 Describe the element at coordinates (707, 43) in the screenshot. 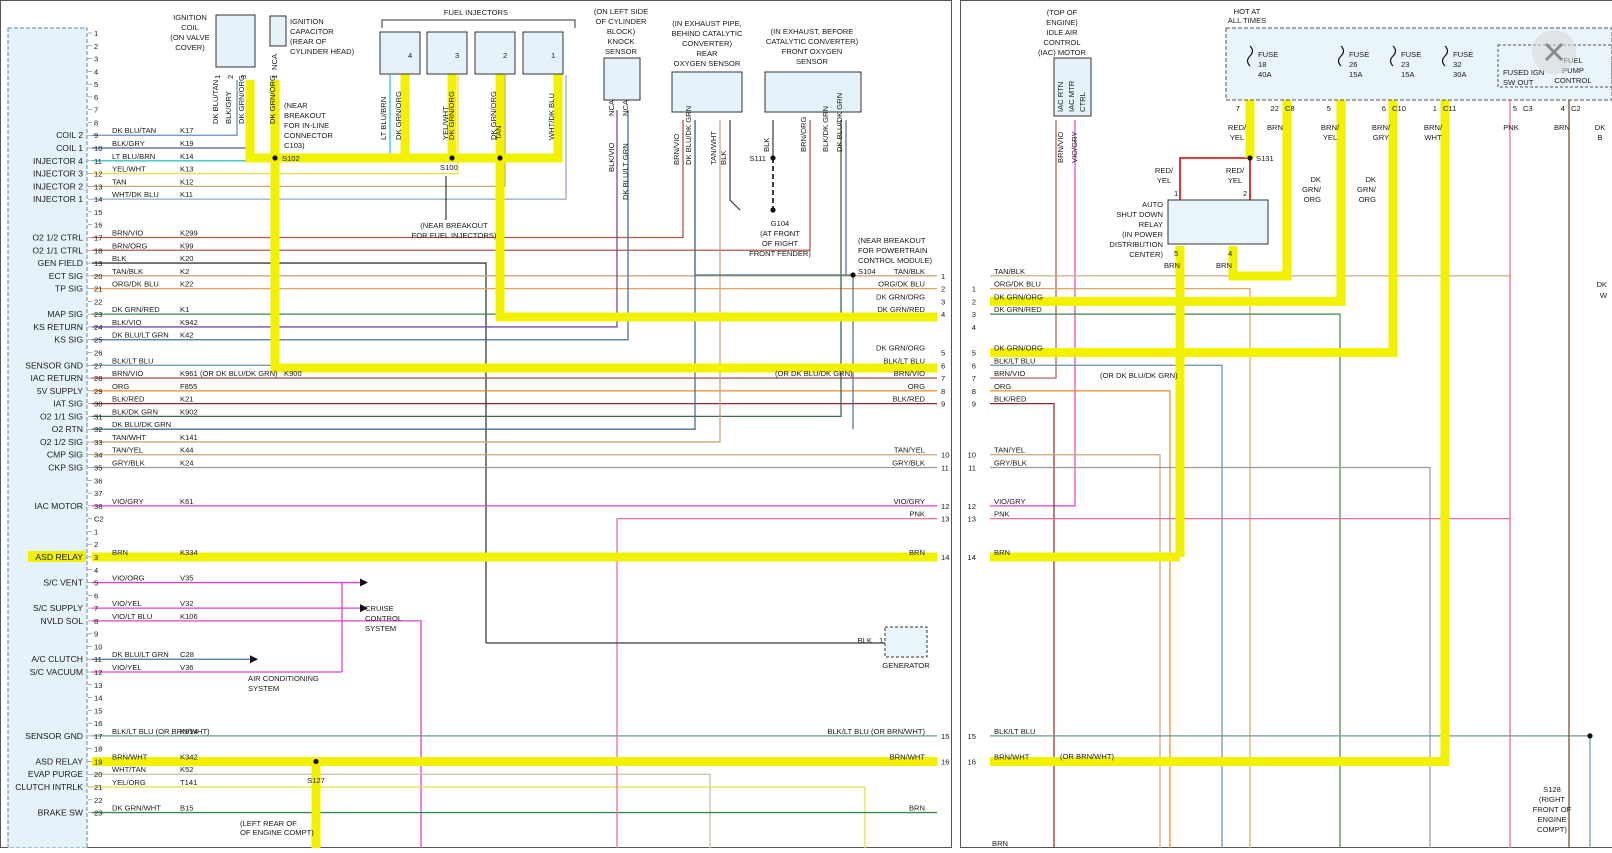

I see `rear-o2-sensor-label: CONVERTER)` at that location.